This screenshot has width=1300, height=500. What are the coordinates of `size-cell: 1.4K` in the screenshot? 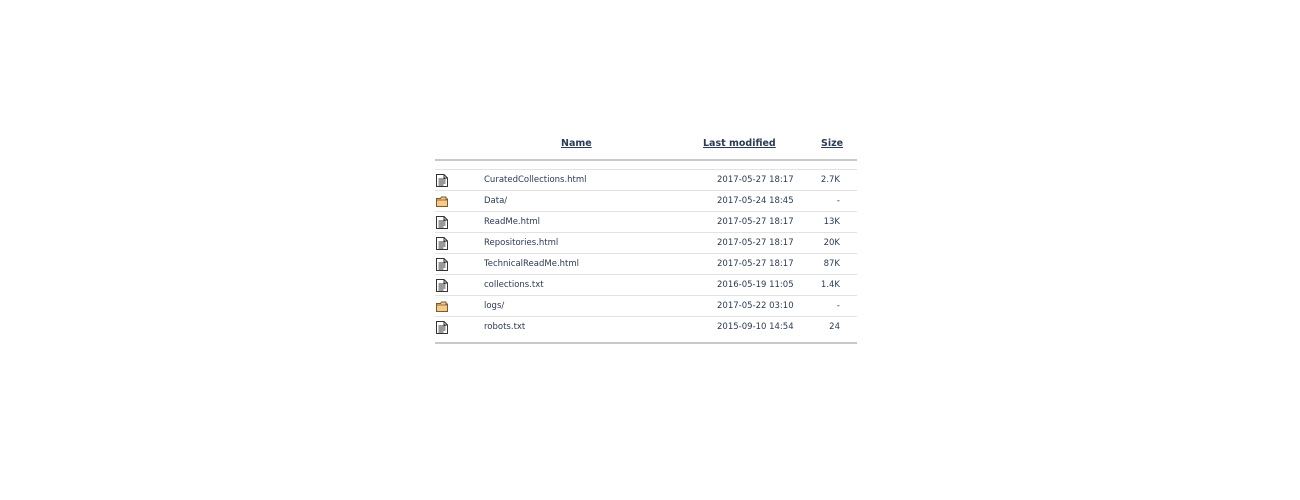 It's located at (830, 285).